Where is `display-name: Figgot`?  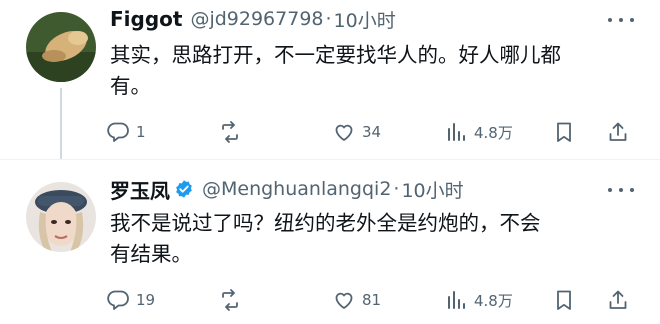 display-name: Figgot is located at coordinates (146, 19).